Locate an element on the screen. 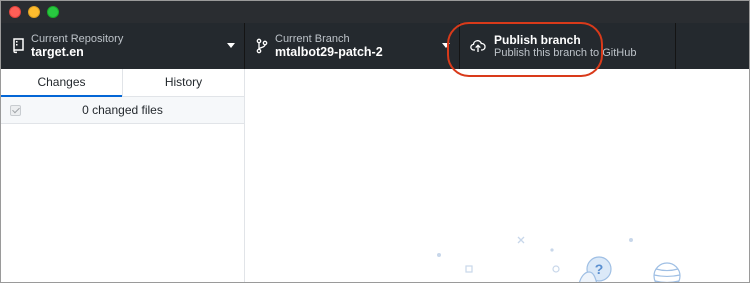  changed-files-header: 0 changed files is located at coordinates (122, 110).